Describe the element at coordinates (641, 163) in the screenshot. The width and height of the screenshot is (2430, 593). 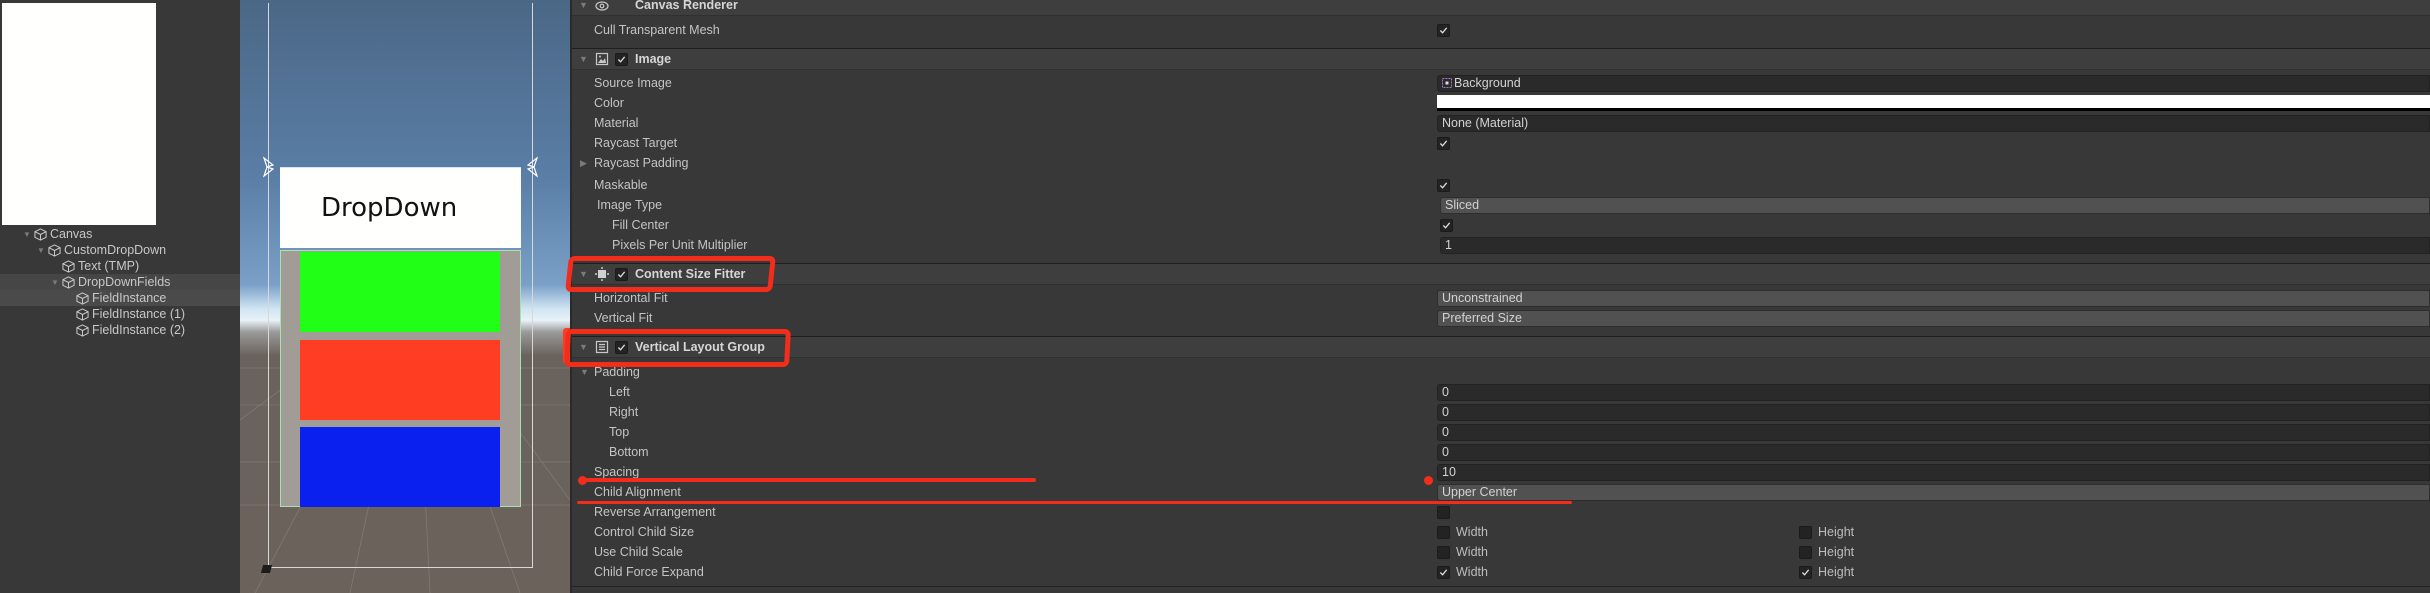
I see `property-label: Raycast Padding` at that location.